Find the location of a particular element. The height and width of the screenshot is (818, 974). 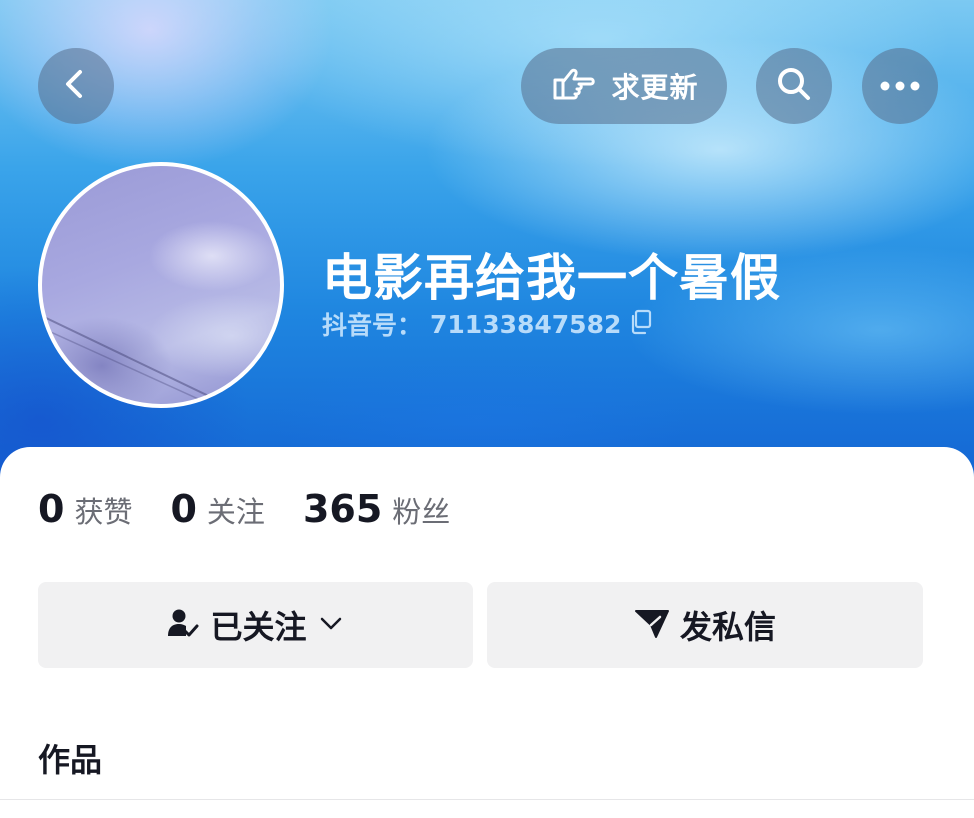

stat-following: 0 关注 is located at coordinates (217, 509).